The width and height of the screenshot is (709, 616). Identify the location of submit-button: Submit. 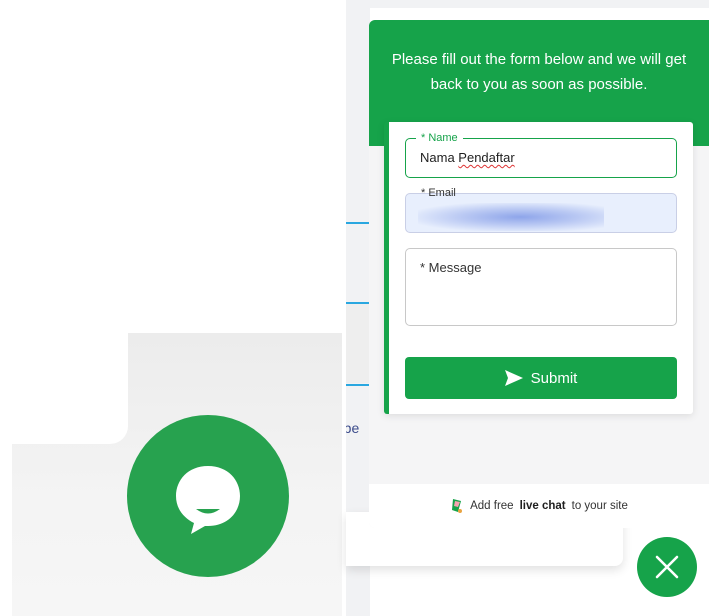
(541, 378).